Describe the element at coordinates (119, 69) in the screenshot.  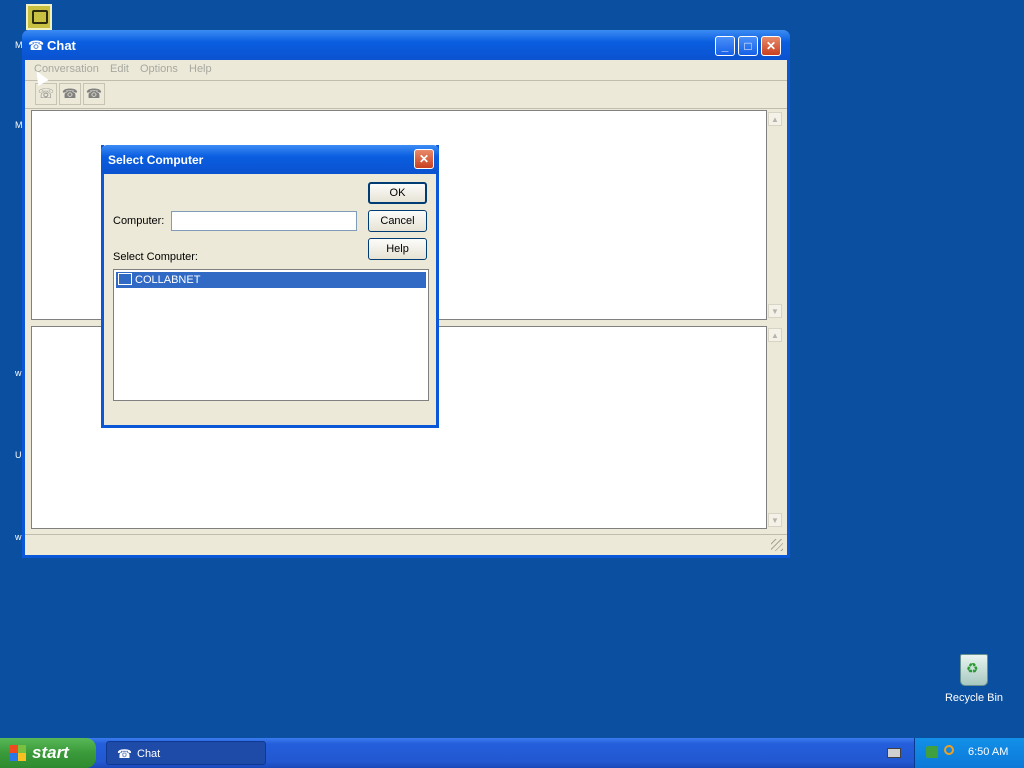
I see `menu-edit: Edit` at that location.